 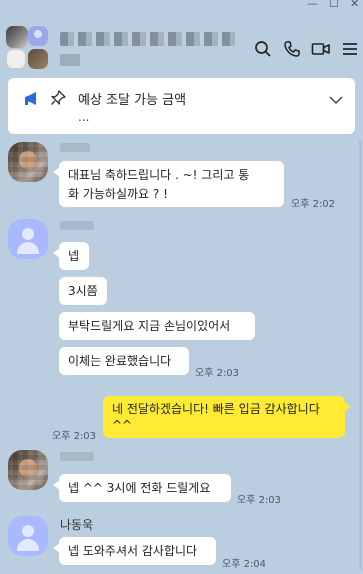 What do you see at coordinates (122, 425) in the screenshot?
I see `message-text: ^^` at bounding box center [122, 425].